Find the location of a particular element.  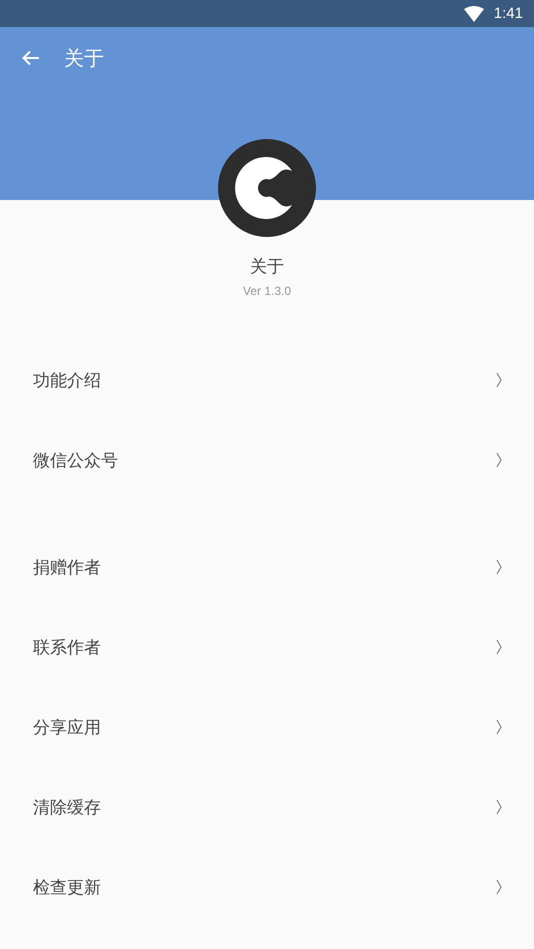

menu-item: 联系作者 is located at coordinates (267, 647).